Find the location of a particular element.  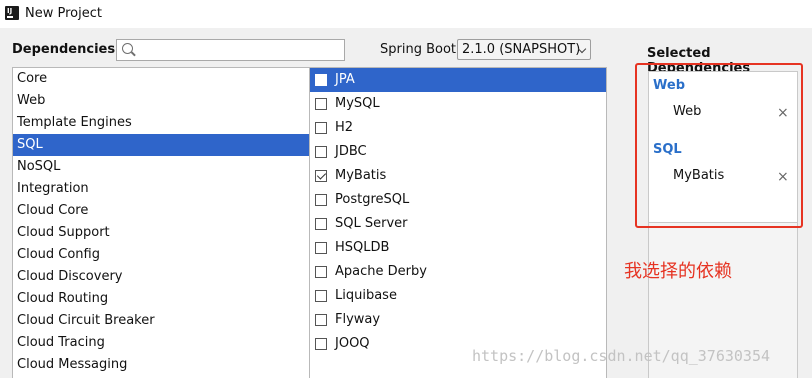

category-item-cloud-discovery: Cloud Discovery is located at coordinates (161, 277).